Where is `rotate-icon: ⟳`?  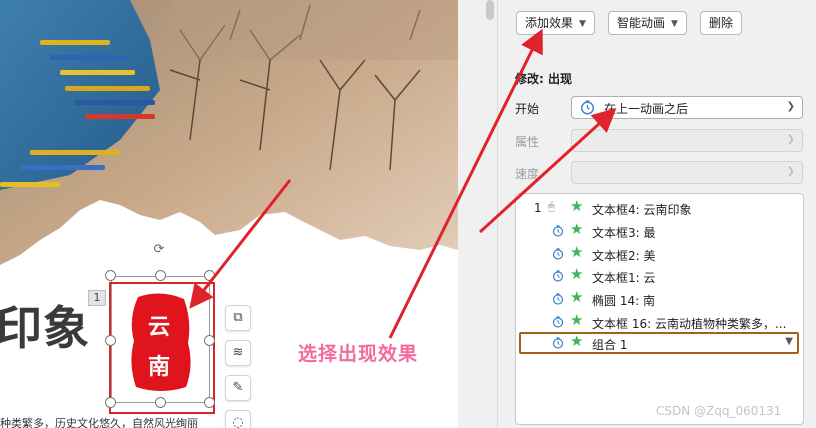
rotate-icon: ⟳ is located at coordinates (159, 250).